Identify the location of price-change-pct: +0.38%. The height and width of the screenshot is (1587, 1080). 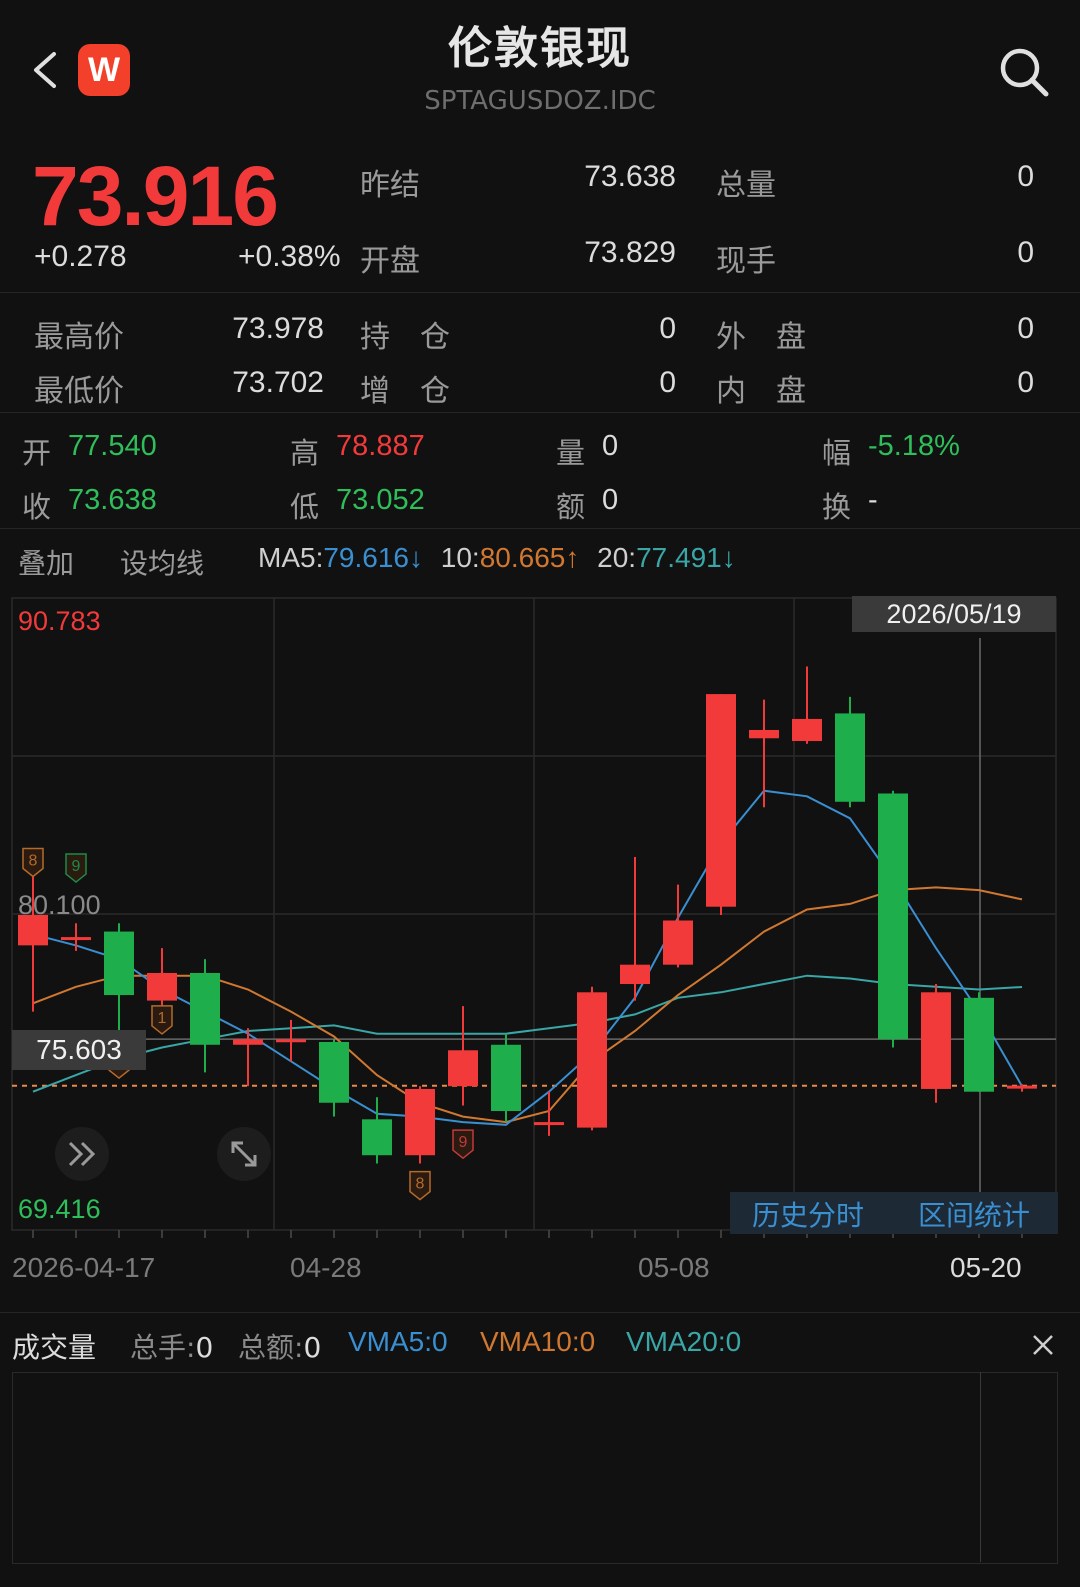
(289, 256).